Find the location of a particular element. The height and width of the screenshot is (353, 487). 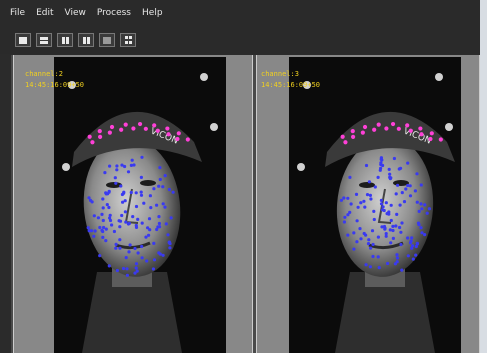

channel-label: channel:3 is located at coordinates (280, 74).